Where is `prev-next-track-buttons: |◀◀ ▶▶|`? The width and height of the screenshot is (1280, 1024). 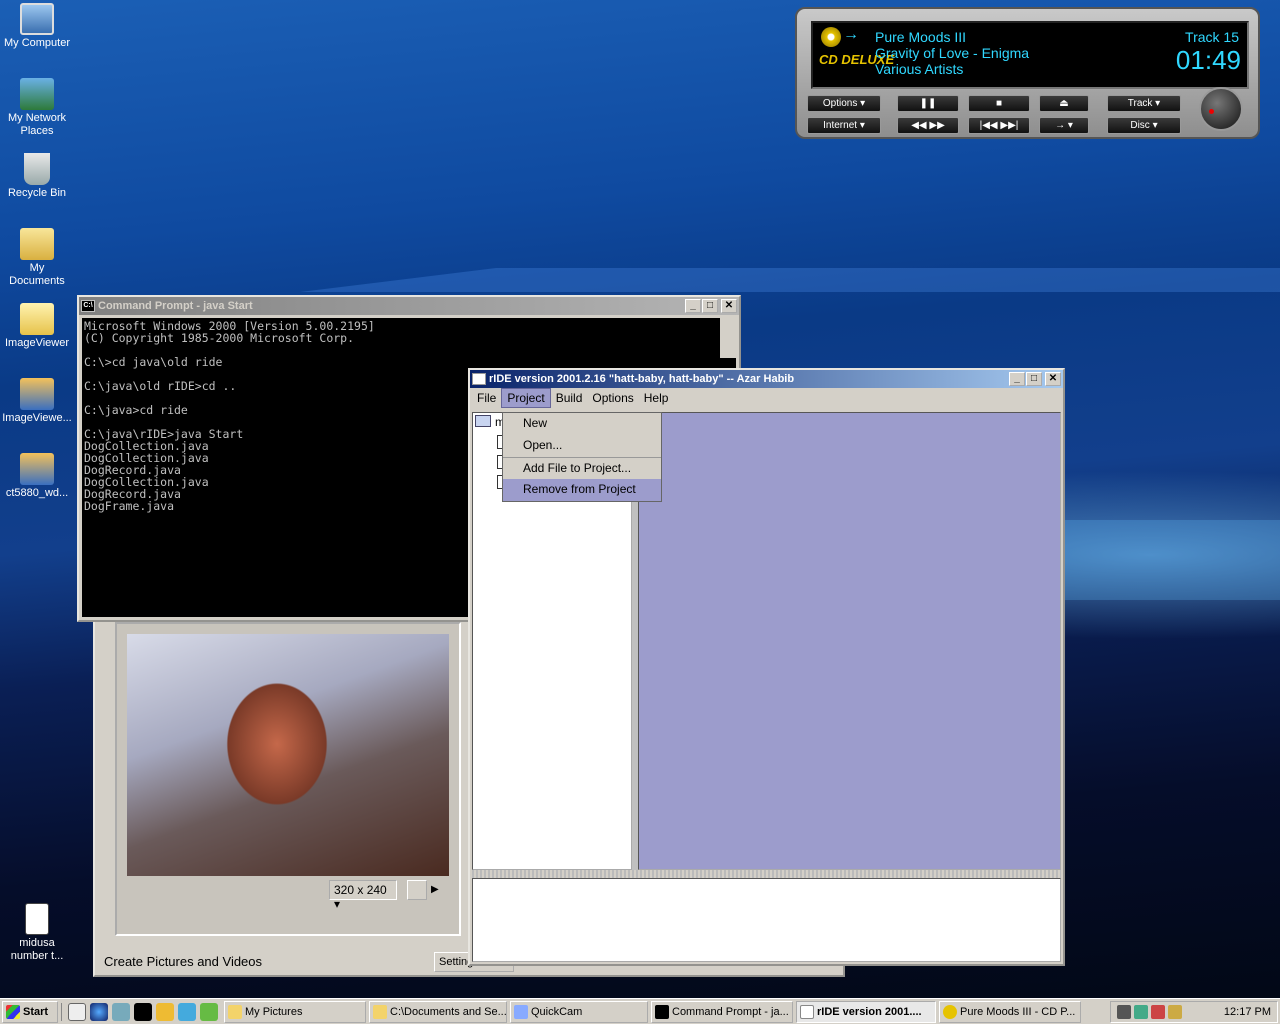 prev-next-track-buttons: |◀◀ ▶▶| is located at coordinates (999, 125).